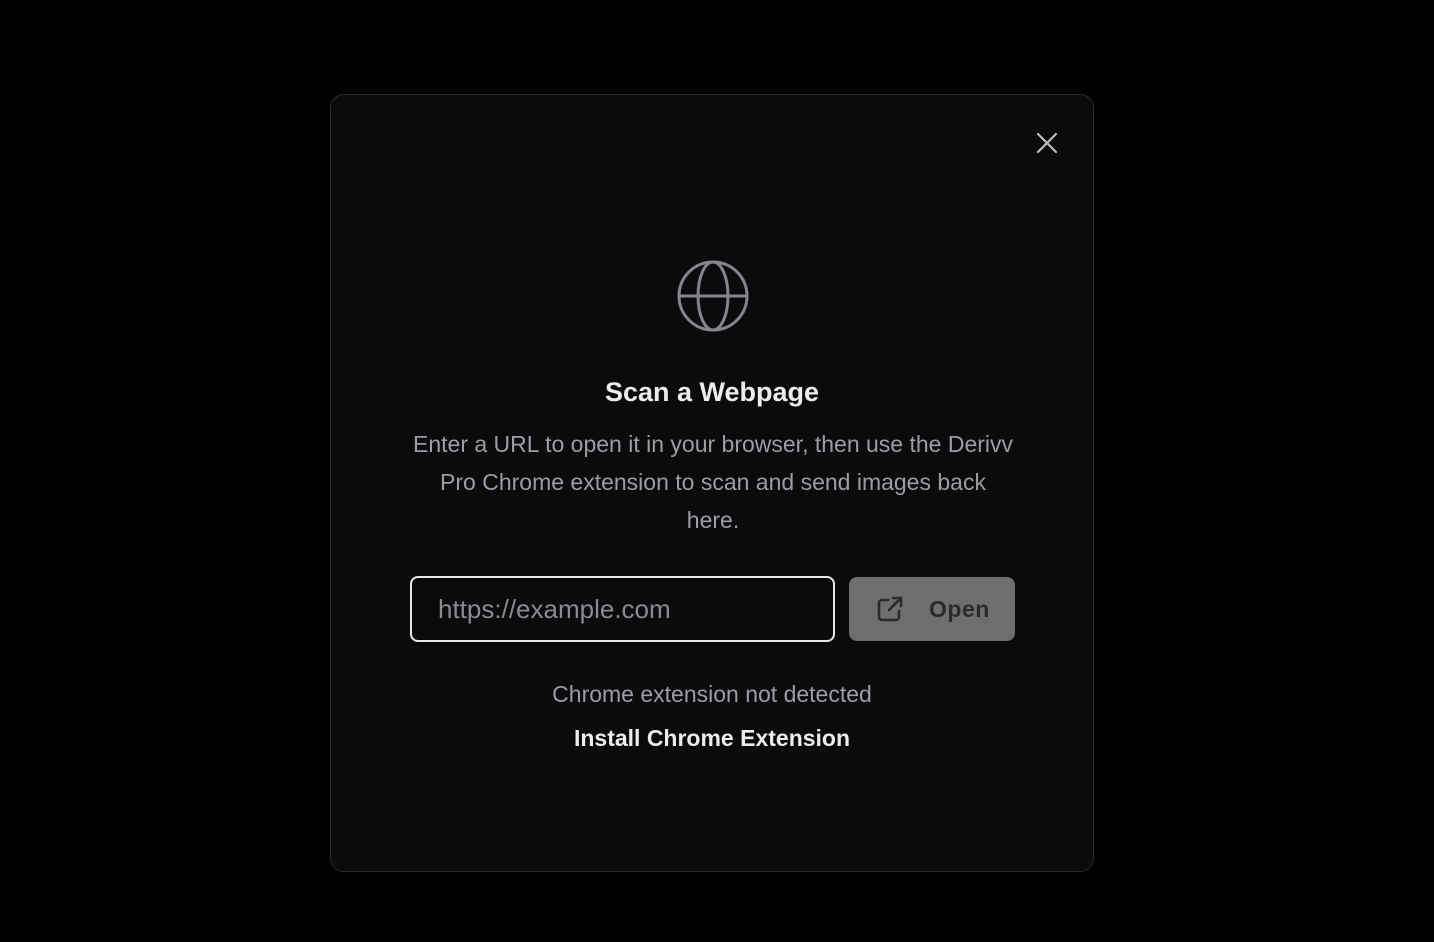 The image size is (1434, 942). Describe the element at coordinates (713, 296) in the screenshot. I see `globe-icon` at that location.